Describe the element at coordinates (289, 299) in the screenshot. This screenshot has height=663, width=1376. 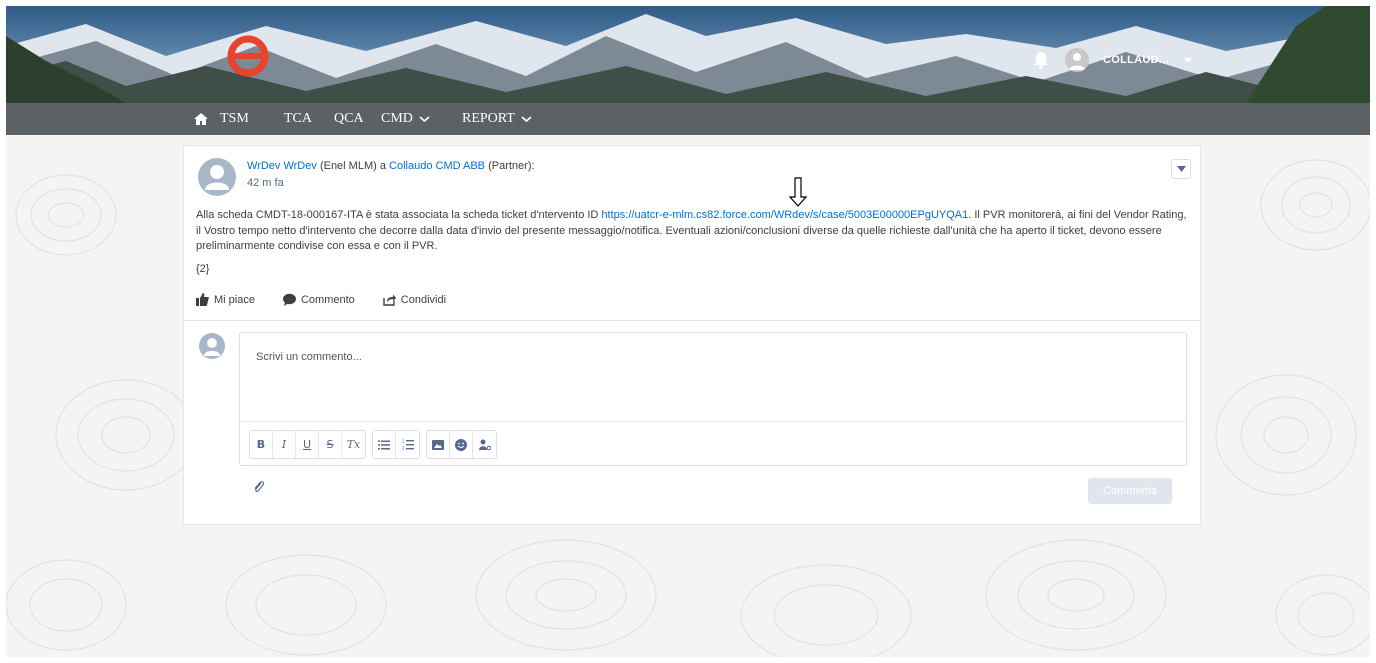
I see `comment-icon` at that location.